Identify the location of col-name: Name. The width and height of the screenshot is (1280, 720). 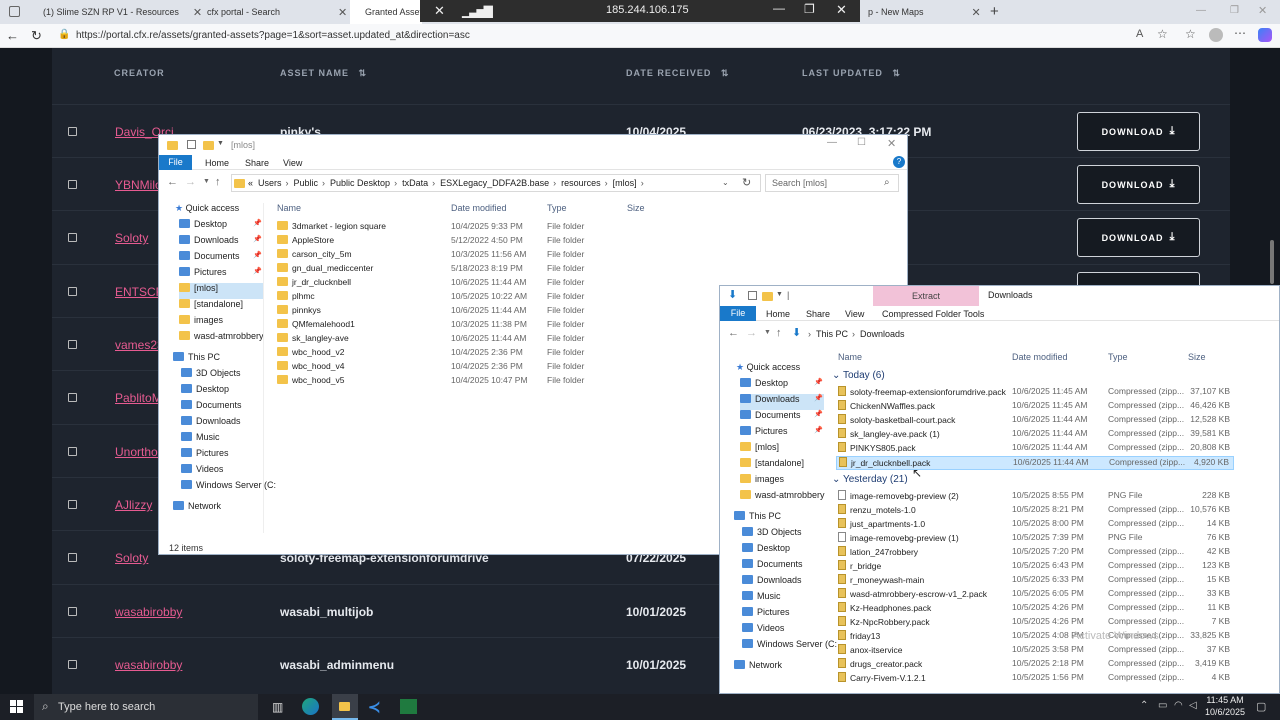
(289, 208).